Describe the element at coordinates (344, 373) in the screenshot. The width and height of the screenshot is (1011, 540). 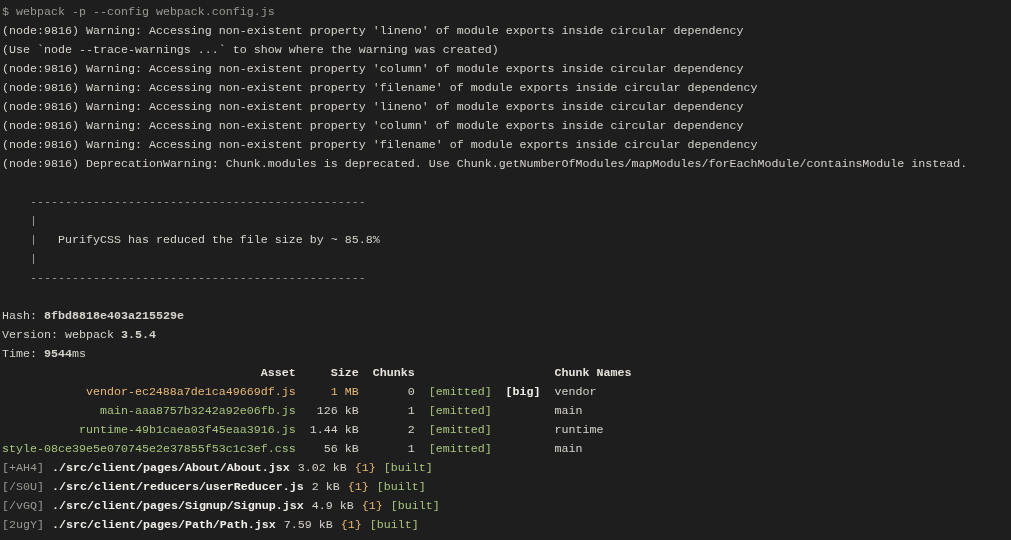
I see `column-header: Size` at that location.